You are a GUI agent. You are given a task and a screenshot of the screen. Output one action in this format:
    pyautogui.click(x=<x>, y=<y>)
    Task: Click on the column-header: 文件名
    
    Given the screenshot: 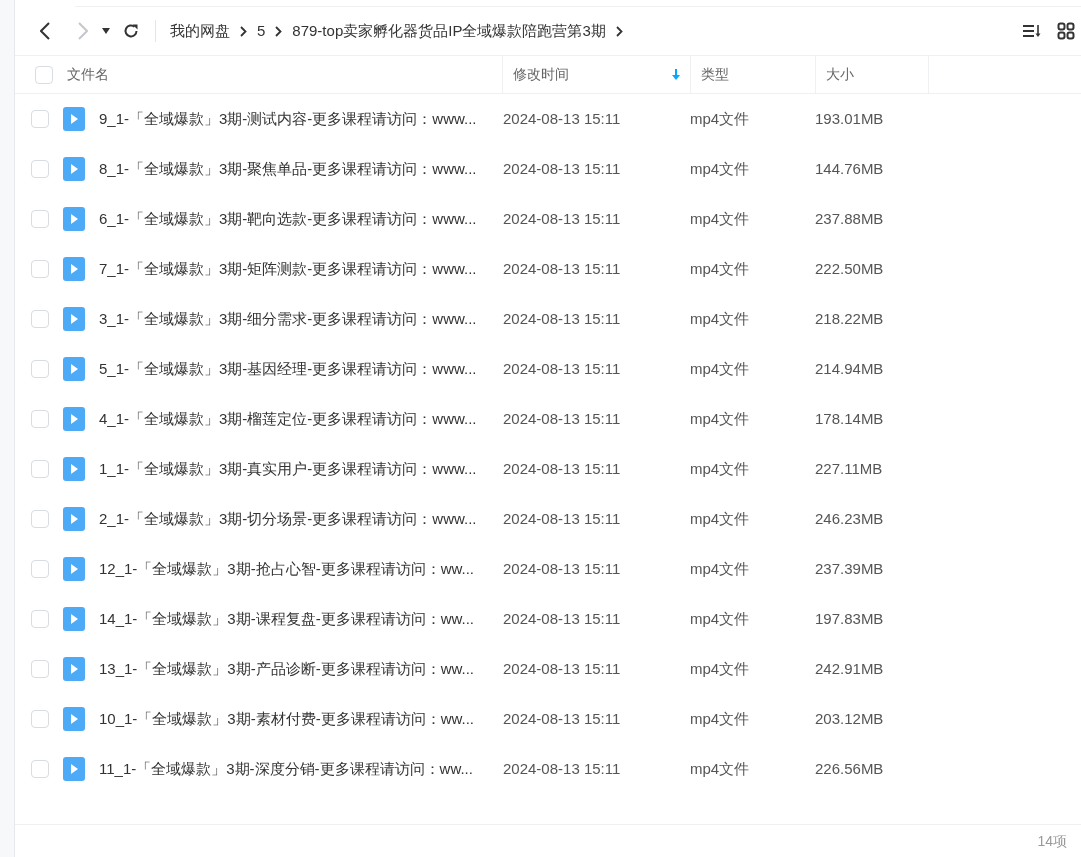 What is the action you would take?
    pyautogui.click(x=285, y=74)
    